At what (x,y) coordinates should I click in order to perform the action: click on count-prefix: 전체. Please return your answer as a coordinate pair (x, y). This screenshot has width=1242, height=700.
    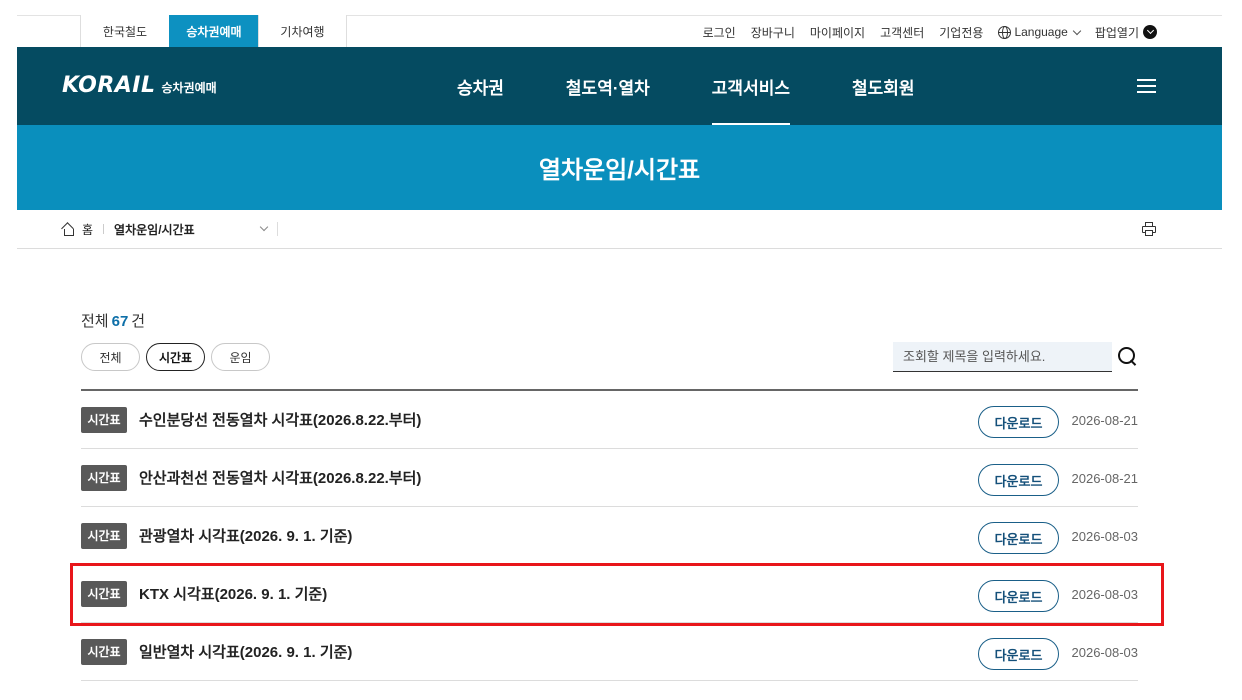
    Looking at the image, I should click on (95, 321).